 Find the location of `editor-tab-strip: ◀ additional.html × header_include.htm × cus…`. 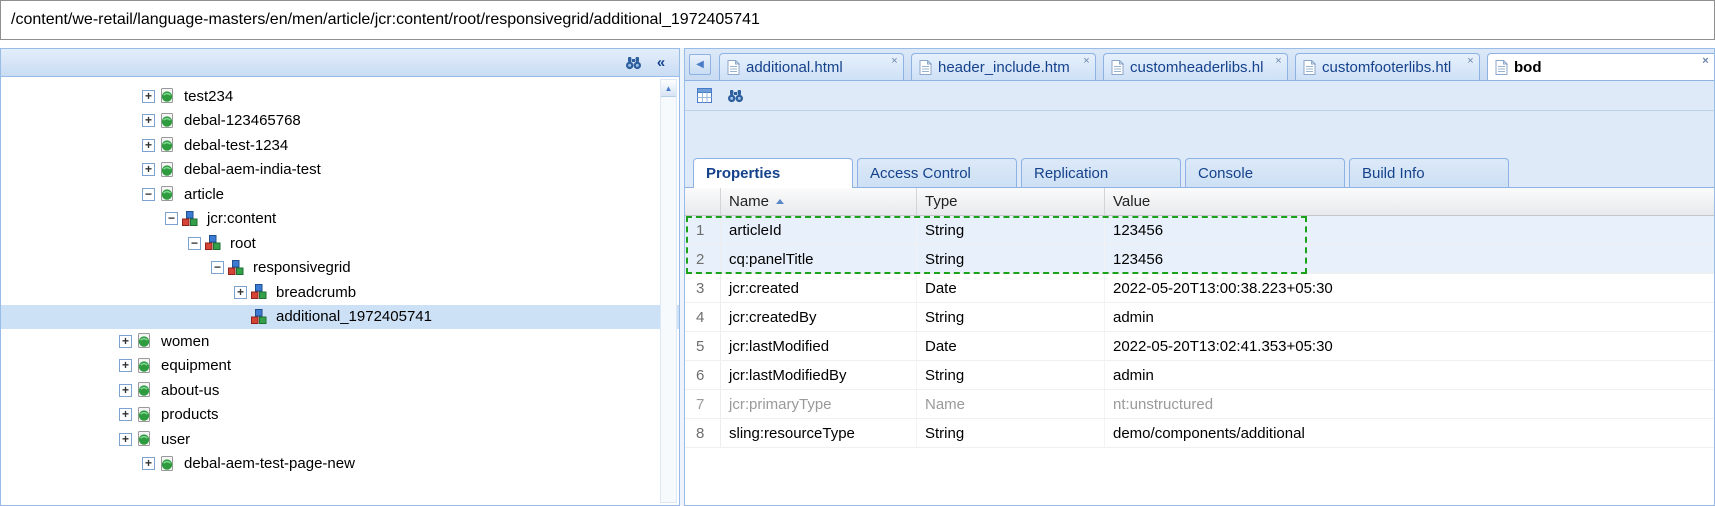

editor-tab-strip: ◀ additional.html × header_include.htm × cus… is located at coordinates (1199, 65).